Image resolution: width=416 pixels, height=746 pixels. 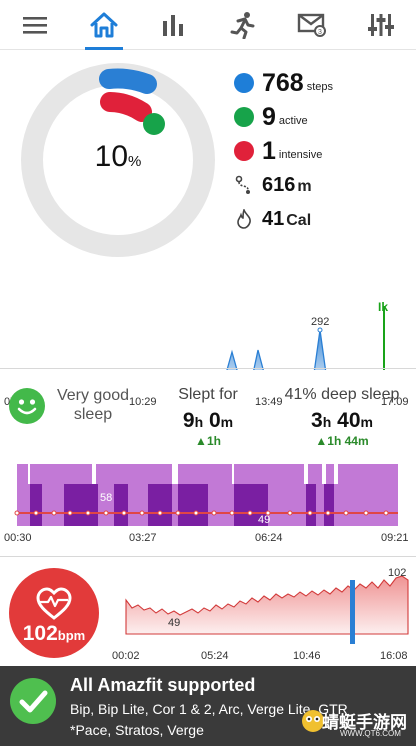 What do you see at coordinates (348, 441) in the screenshot?
I see `deep-delta: 1h 44m` at bounding box center [348, 441].